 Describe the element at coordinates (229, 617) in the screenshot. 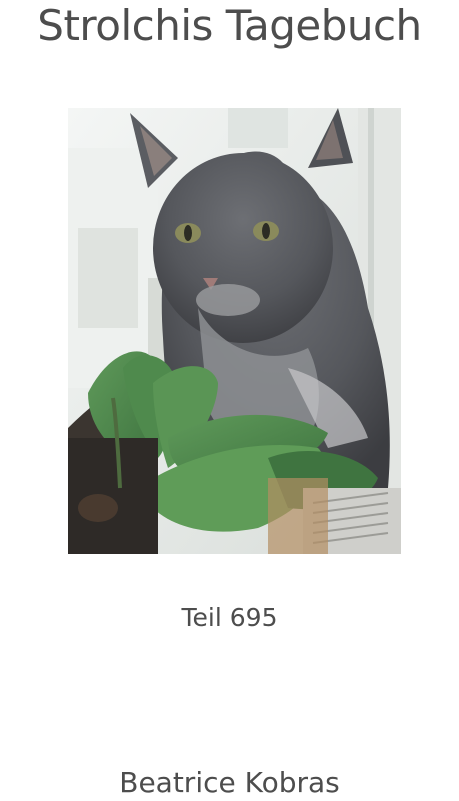

I see `volume-label: Teil 695` at that location.